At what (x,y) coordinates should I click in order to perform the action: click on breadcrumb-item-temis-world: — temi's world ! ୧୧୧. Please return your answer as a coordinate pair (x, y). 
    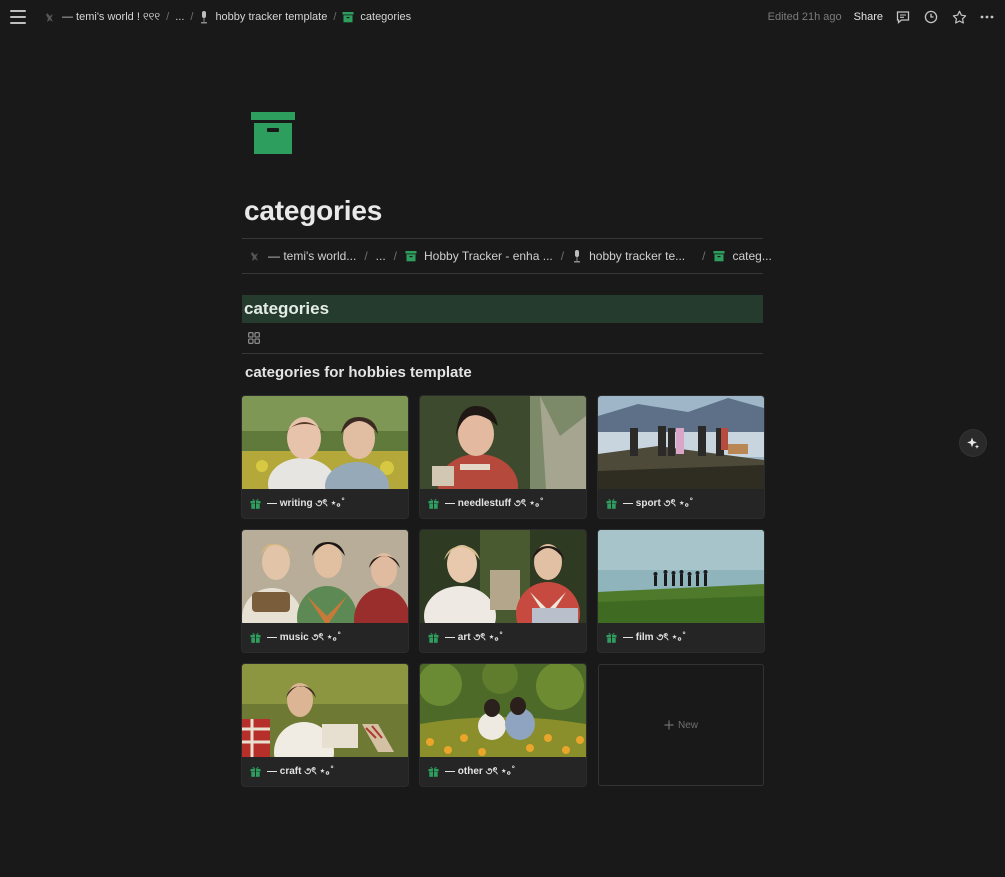
    Looking at the image, I should click on (102, 17).